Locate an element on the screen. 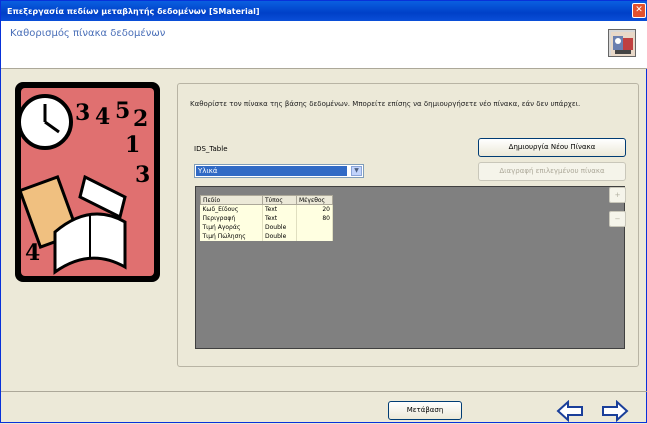  table-row: Τιμή Αγοράς Double is located at coordinates (266, 227).